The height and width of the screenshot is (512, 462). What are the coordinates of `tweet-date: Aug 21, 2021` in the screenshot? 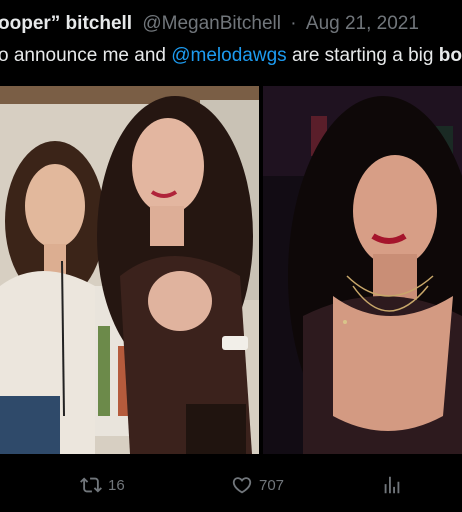 It's located at (362, 23).